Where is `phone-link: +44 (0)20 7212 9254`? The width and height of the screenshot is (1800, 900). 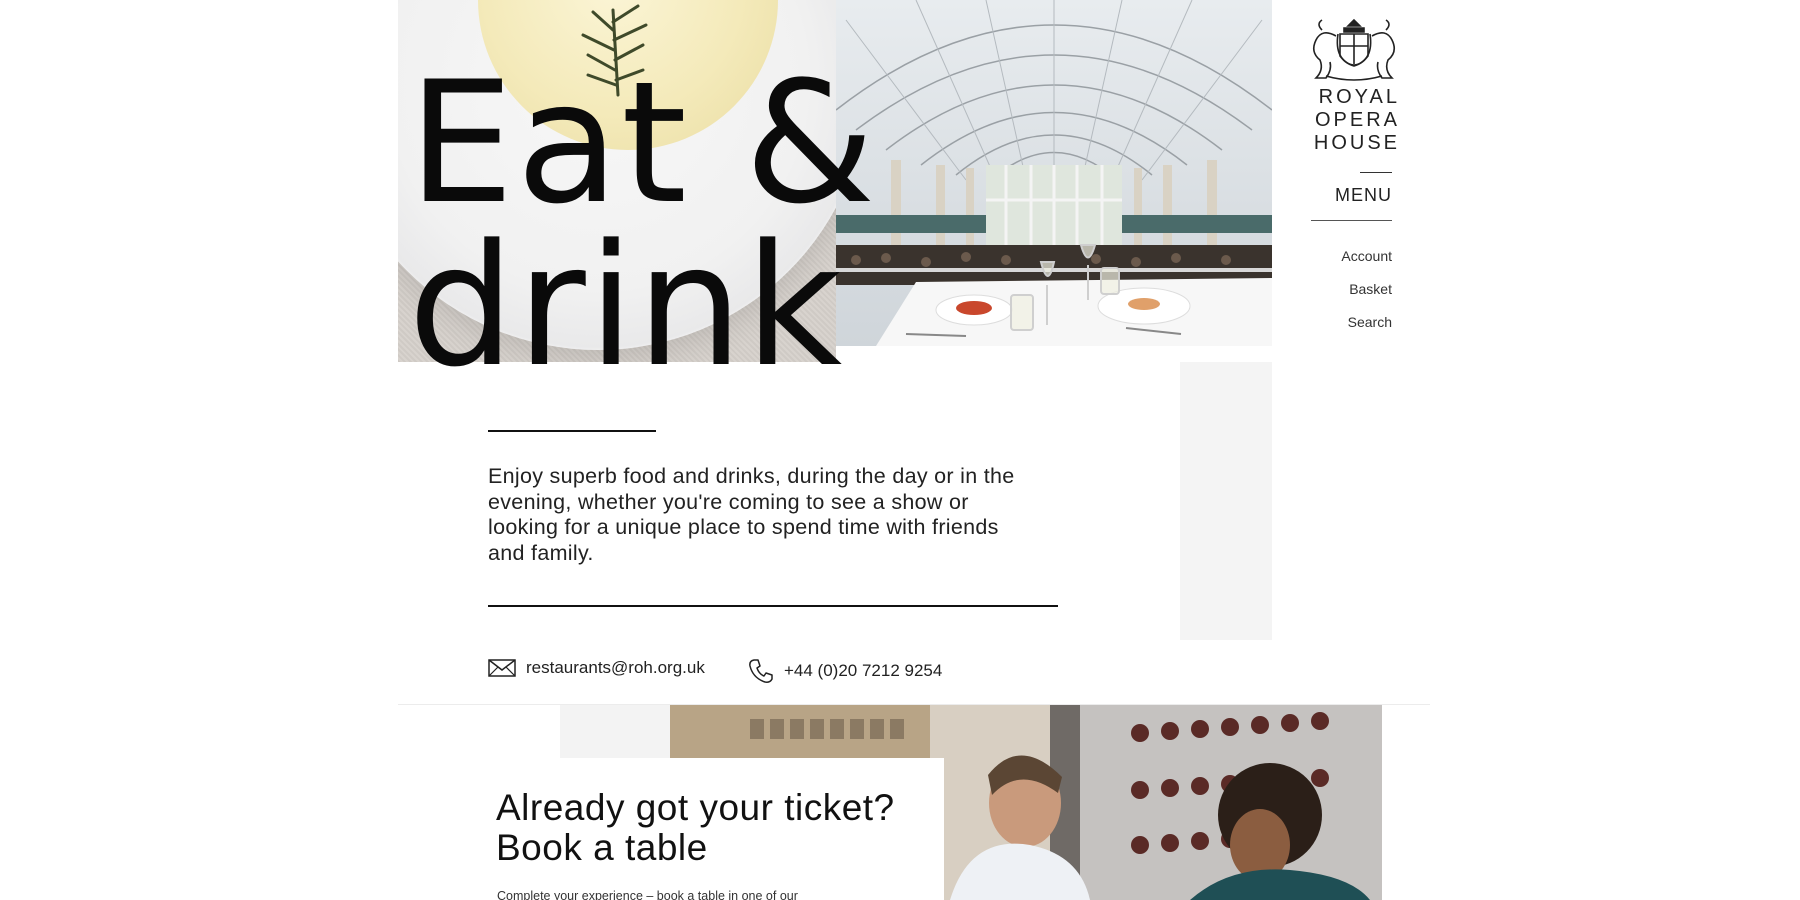 phone-link: +44 (0)20 7212 9254 is located at coordinates (845, 671).